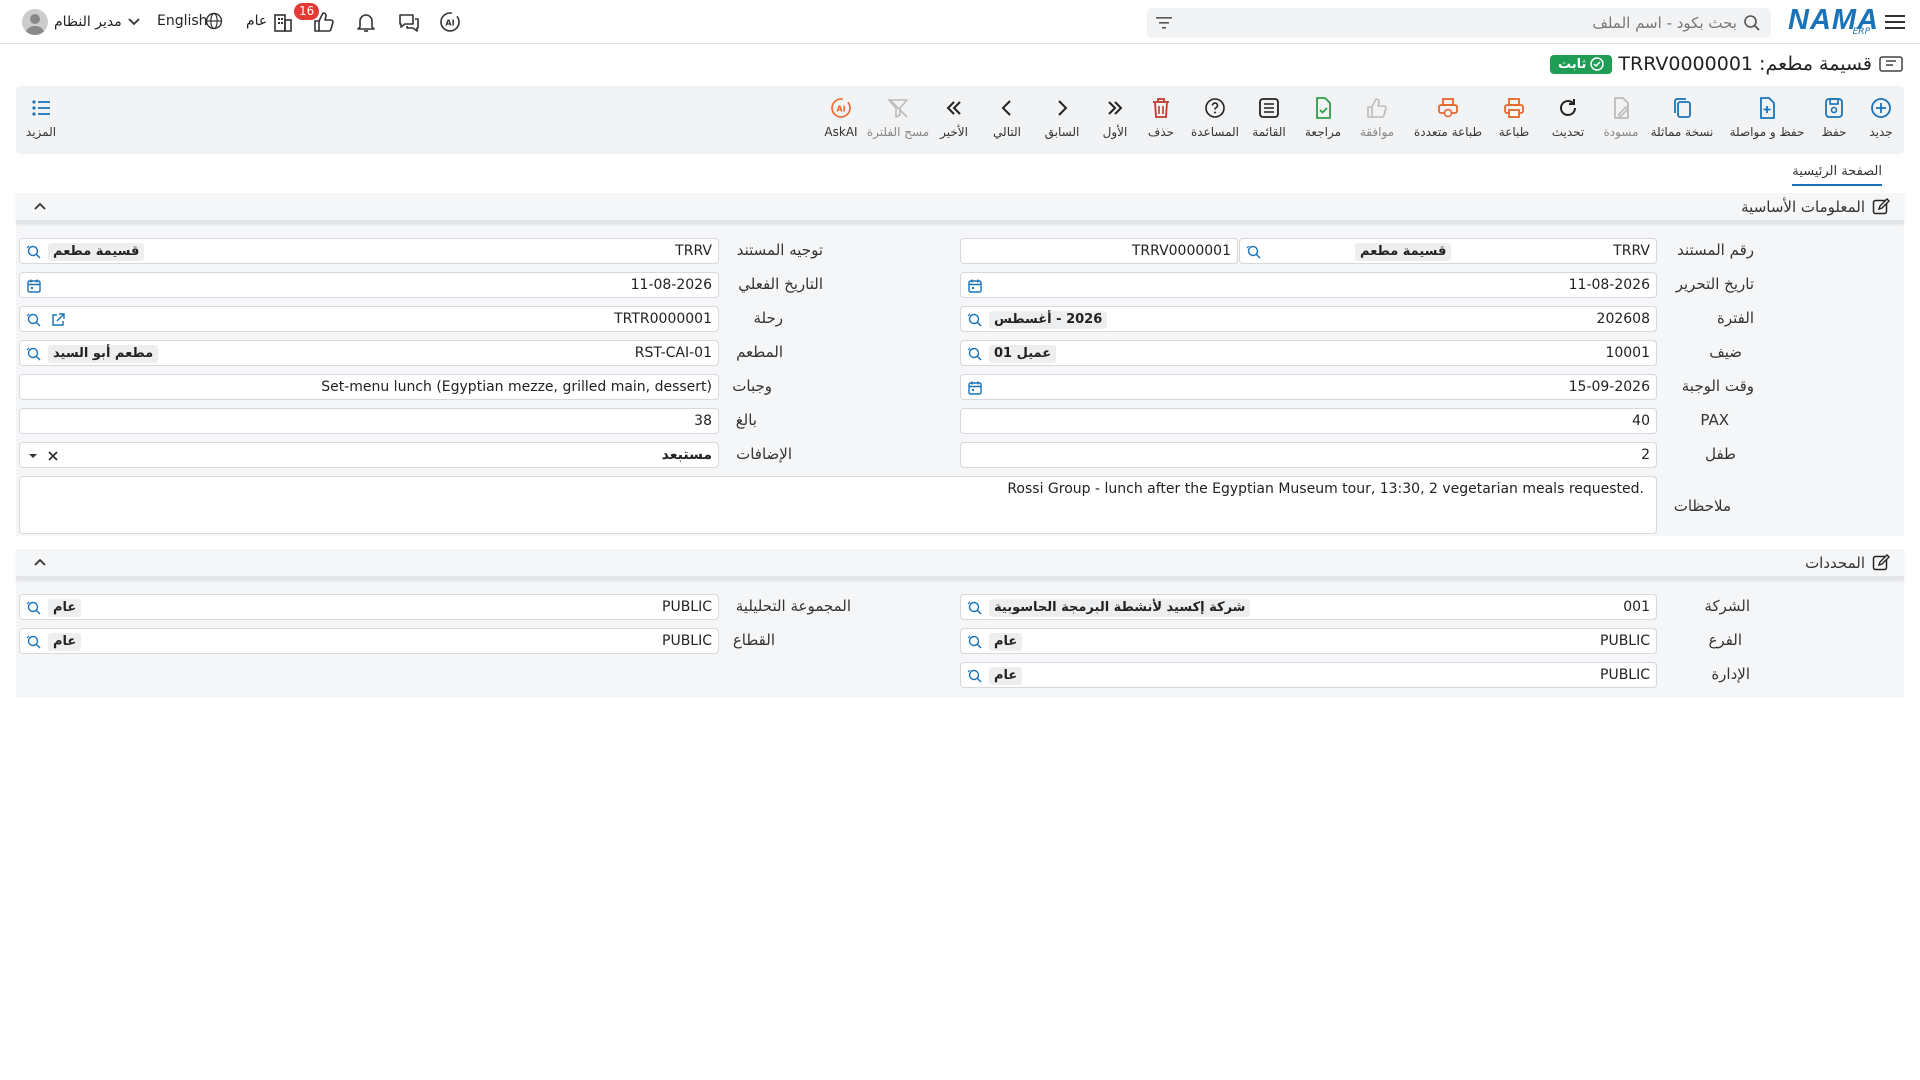 Image resolution: width=1920 pixels, height=1080 pixels. I want to click on help-icon, so click(1215, 108).